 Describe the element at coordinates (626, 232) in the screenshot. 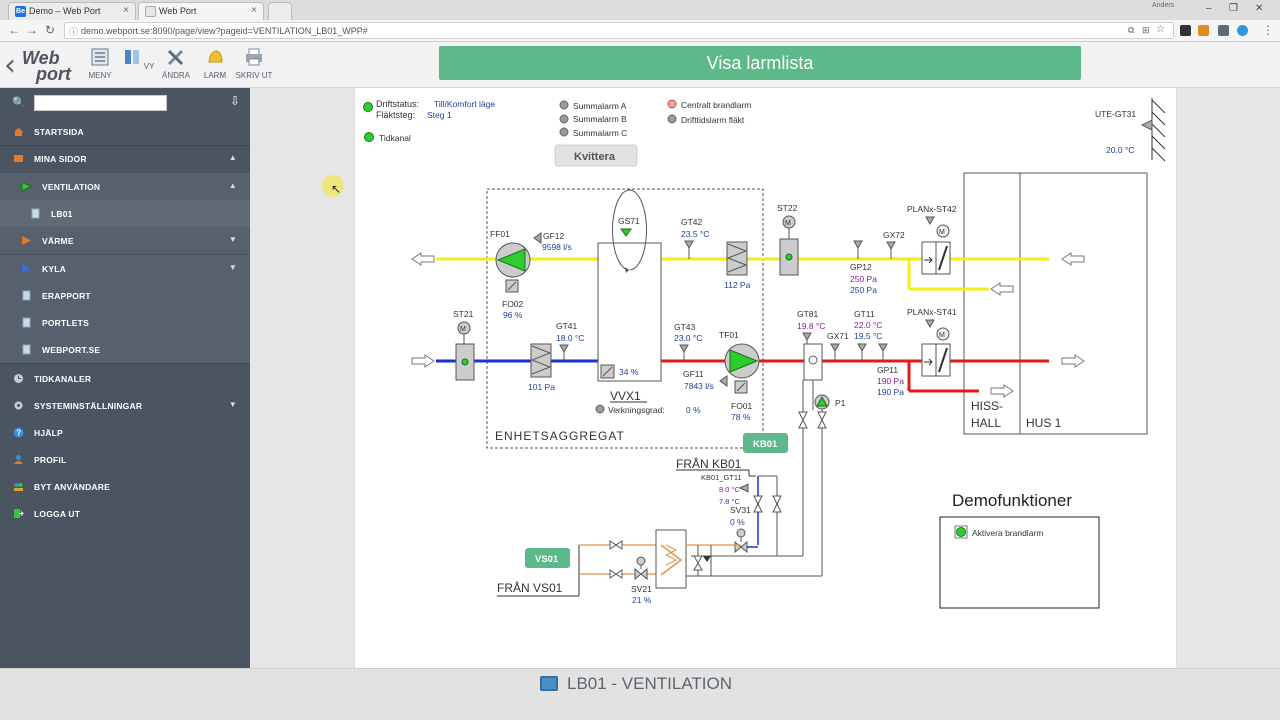

I see `gs71-sensor-icon` at that location.